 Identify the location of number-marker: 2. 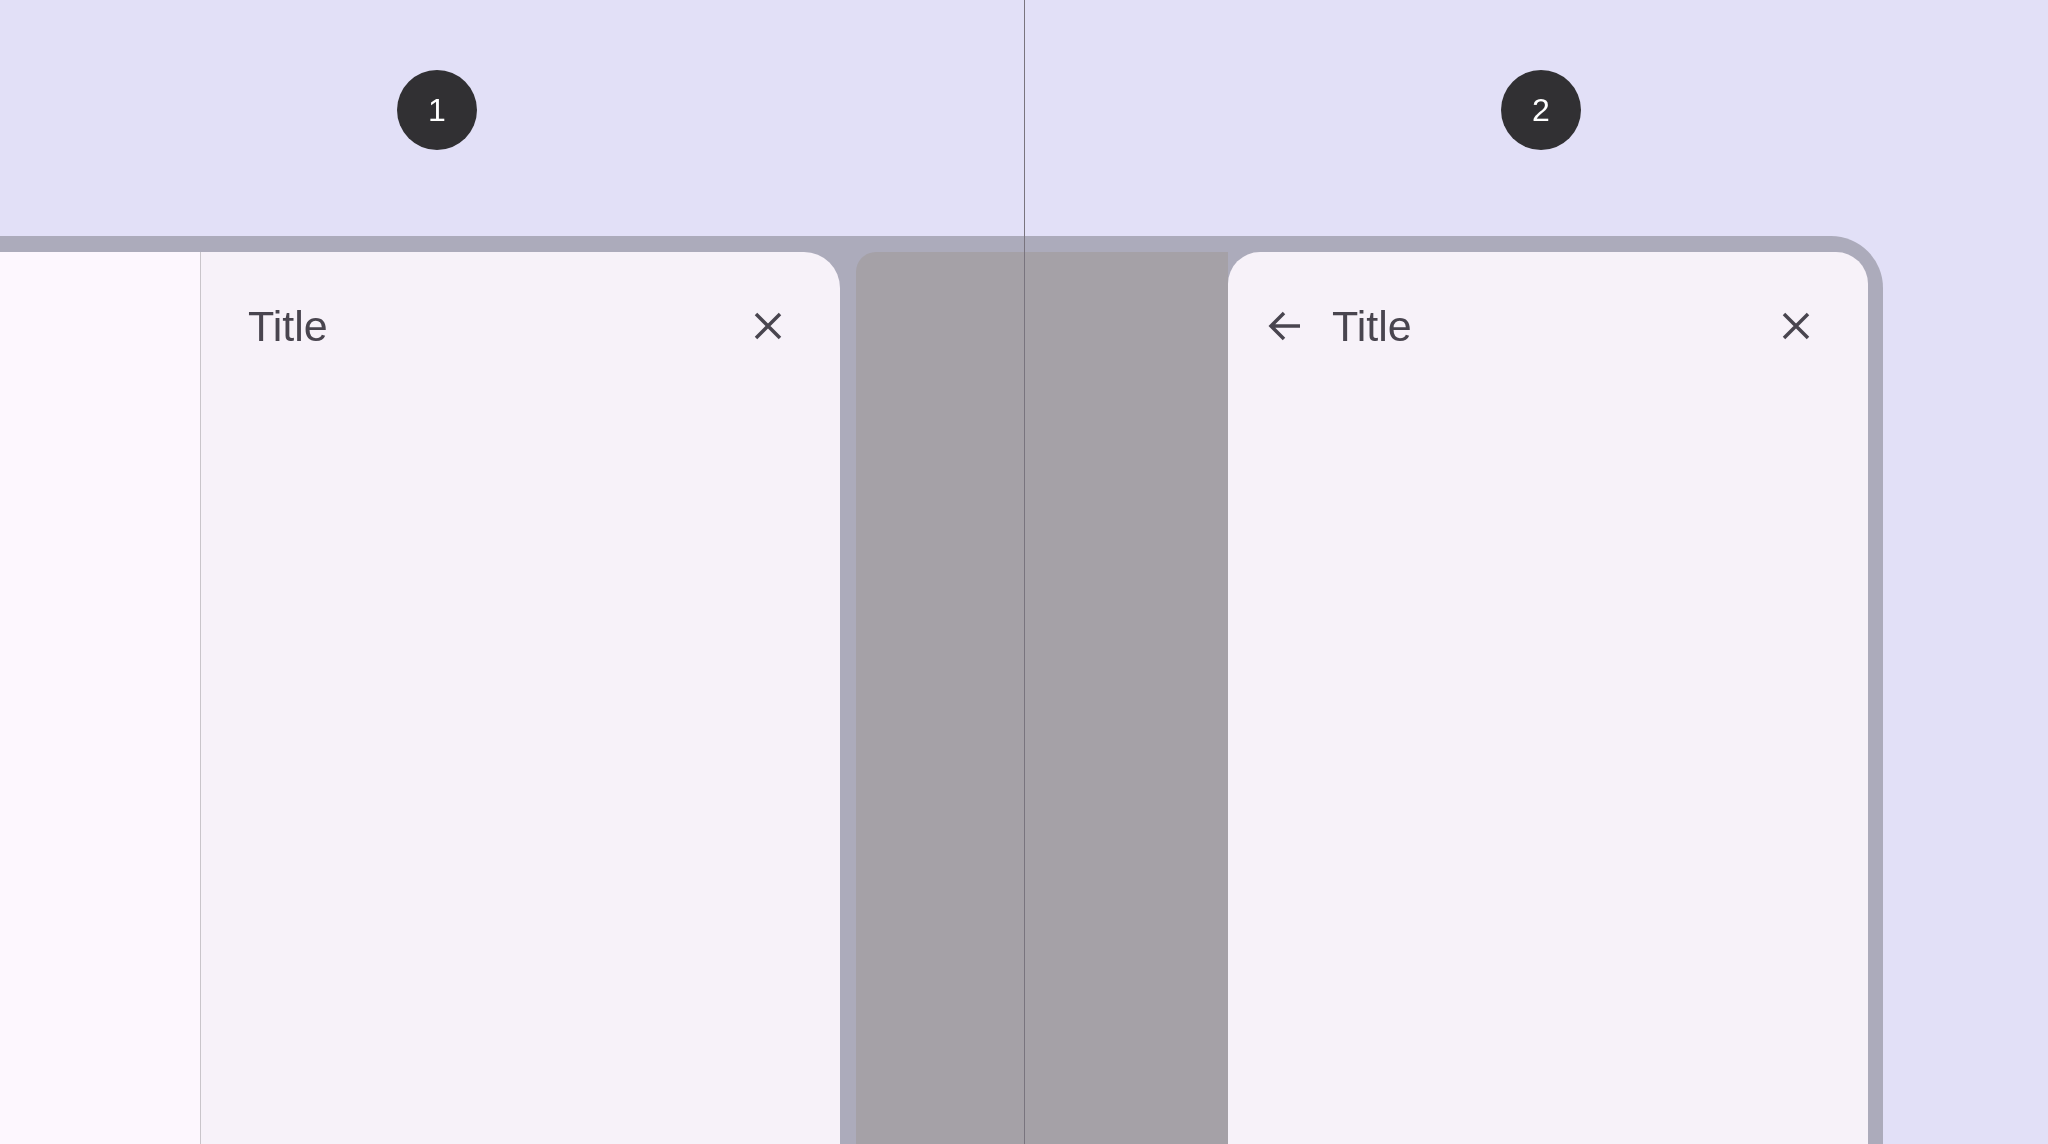
(1541, 110).